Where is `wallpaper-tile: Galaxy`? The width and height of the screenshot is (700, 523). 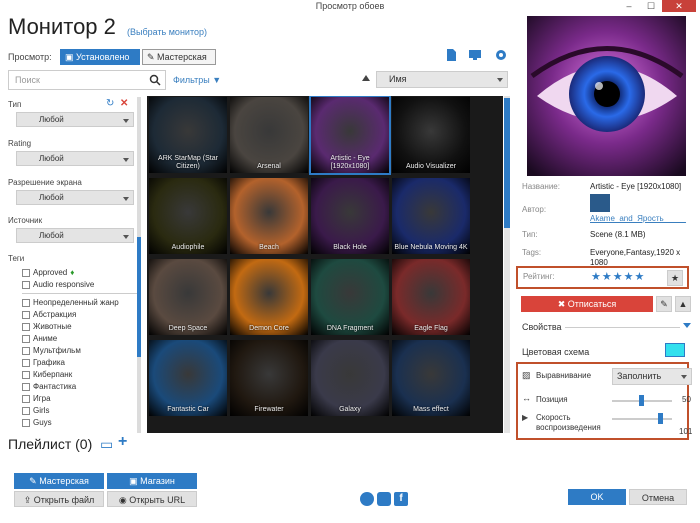
wallpaper-tile: Galaxy is located at coordinates (350, 378).